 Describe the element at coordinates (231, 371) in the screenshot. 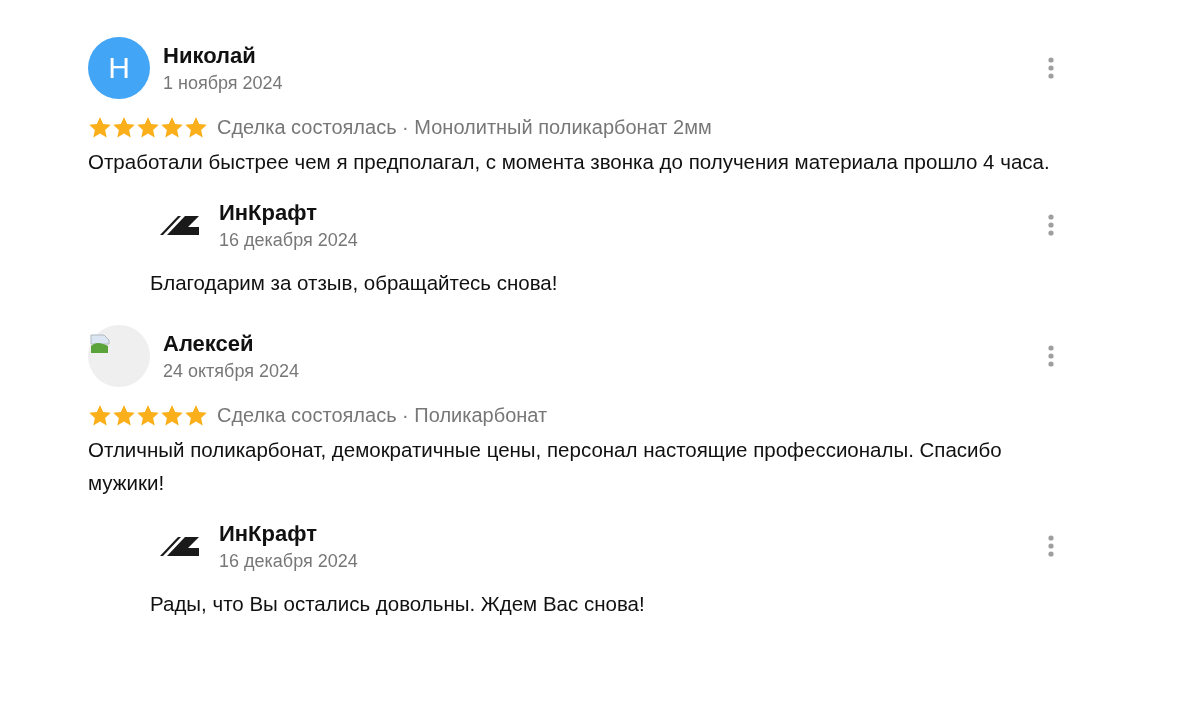

I see `review-date: 24 октября 2024` at that location.